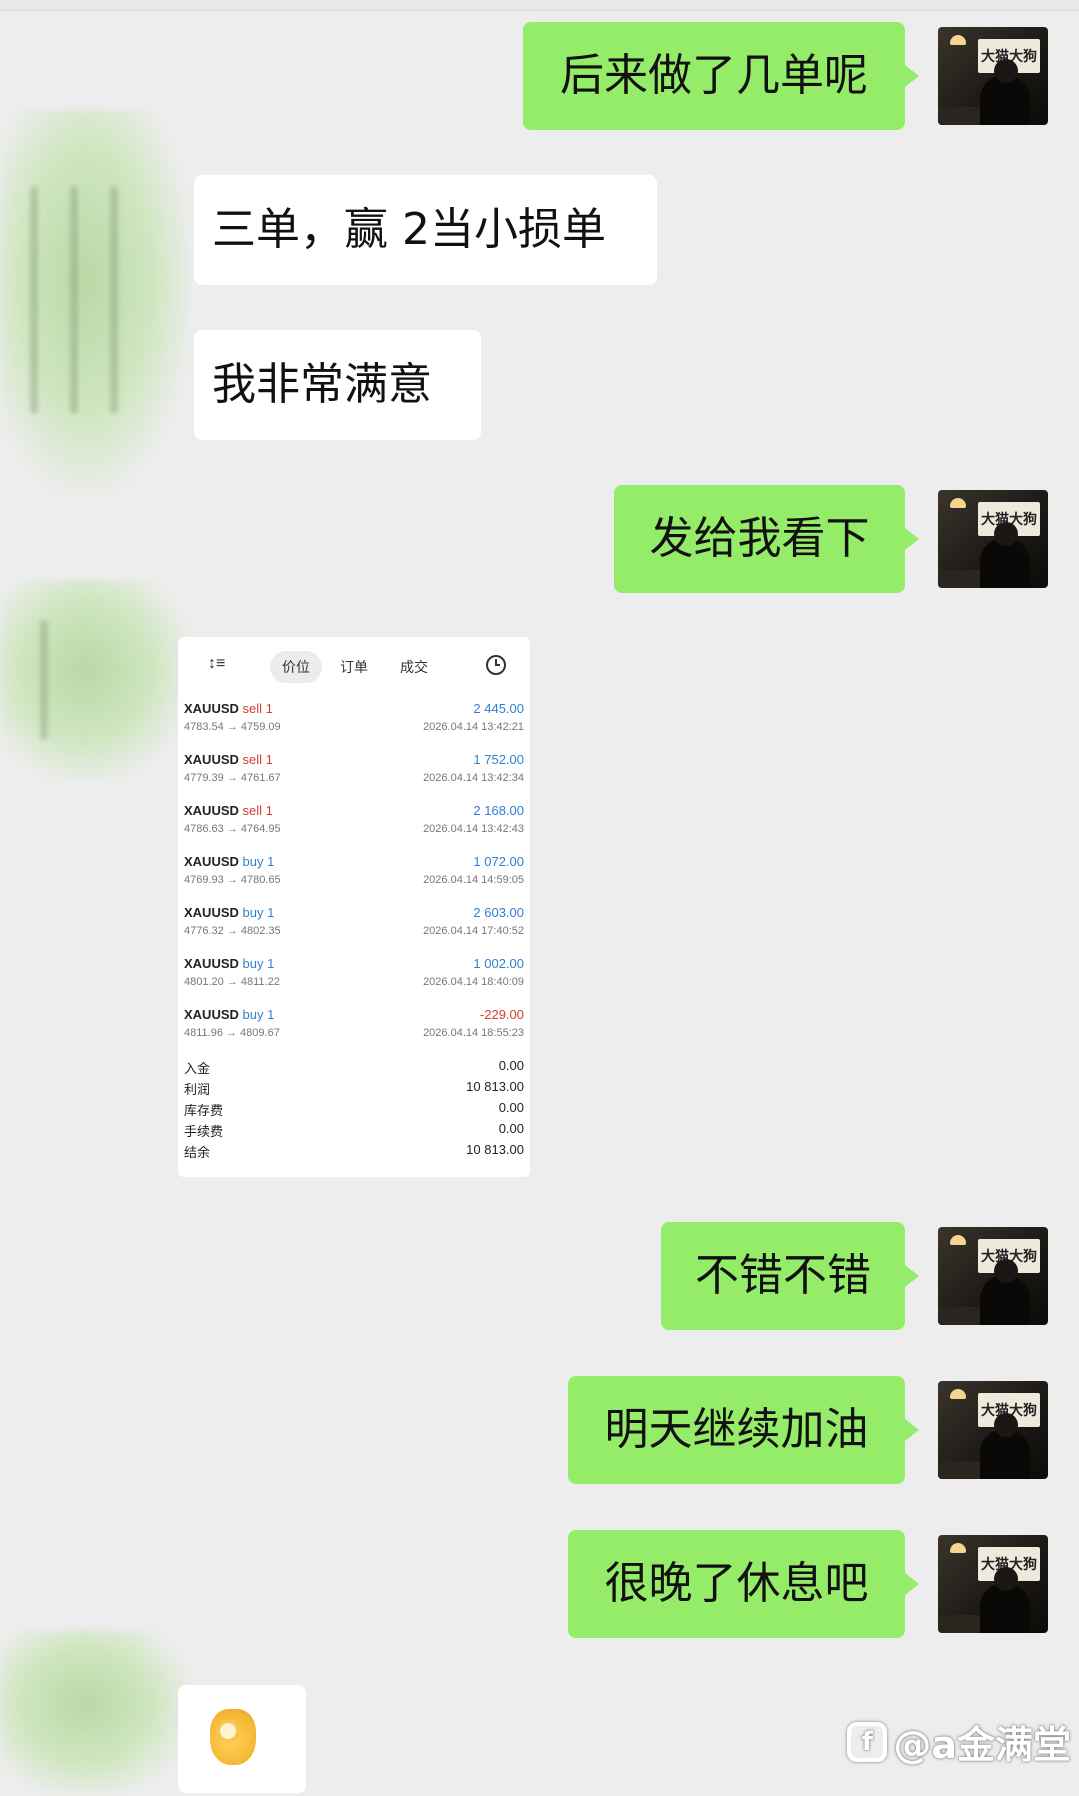 Image resolution: width=1079 pixels, height=1796 pixels. I want to click on message-outgoing: 不错不错, so click(790, 1276).